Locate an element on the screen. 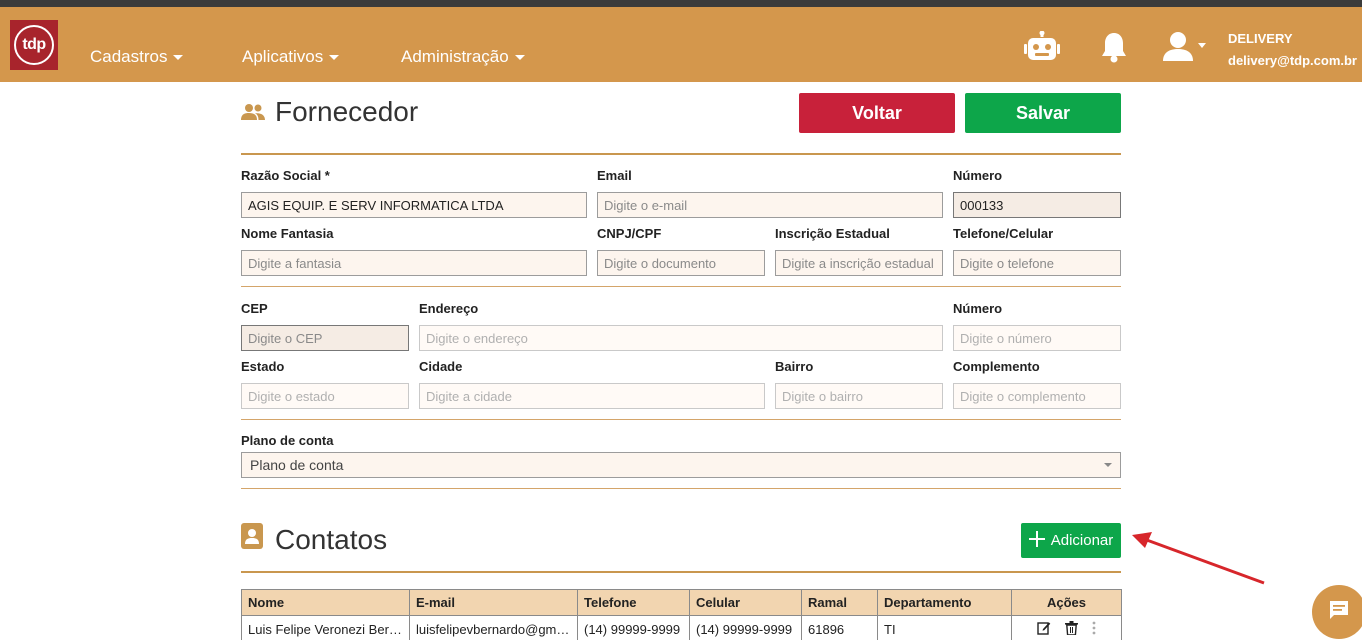 The height and width of the screenshot is (640, 1362). plano-conta-label: Plano de conta is located at coordinates (287, 440).